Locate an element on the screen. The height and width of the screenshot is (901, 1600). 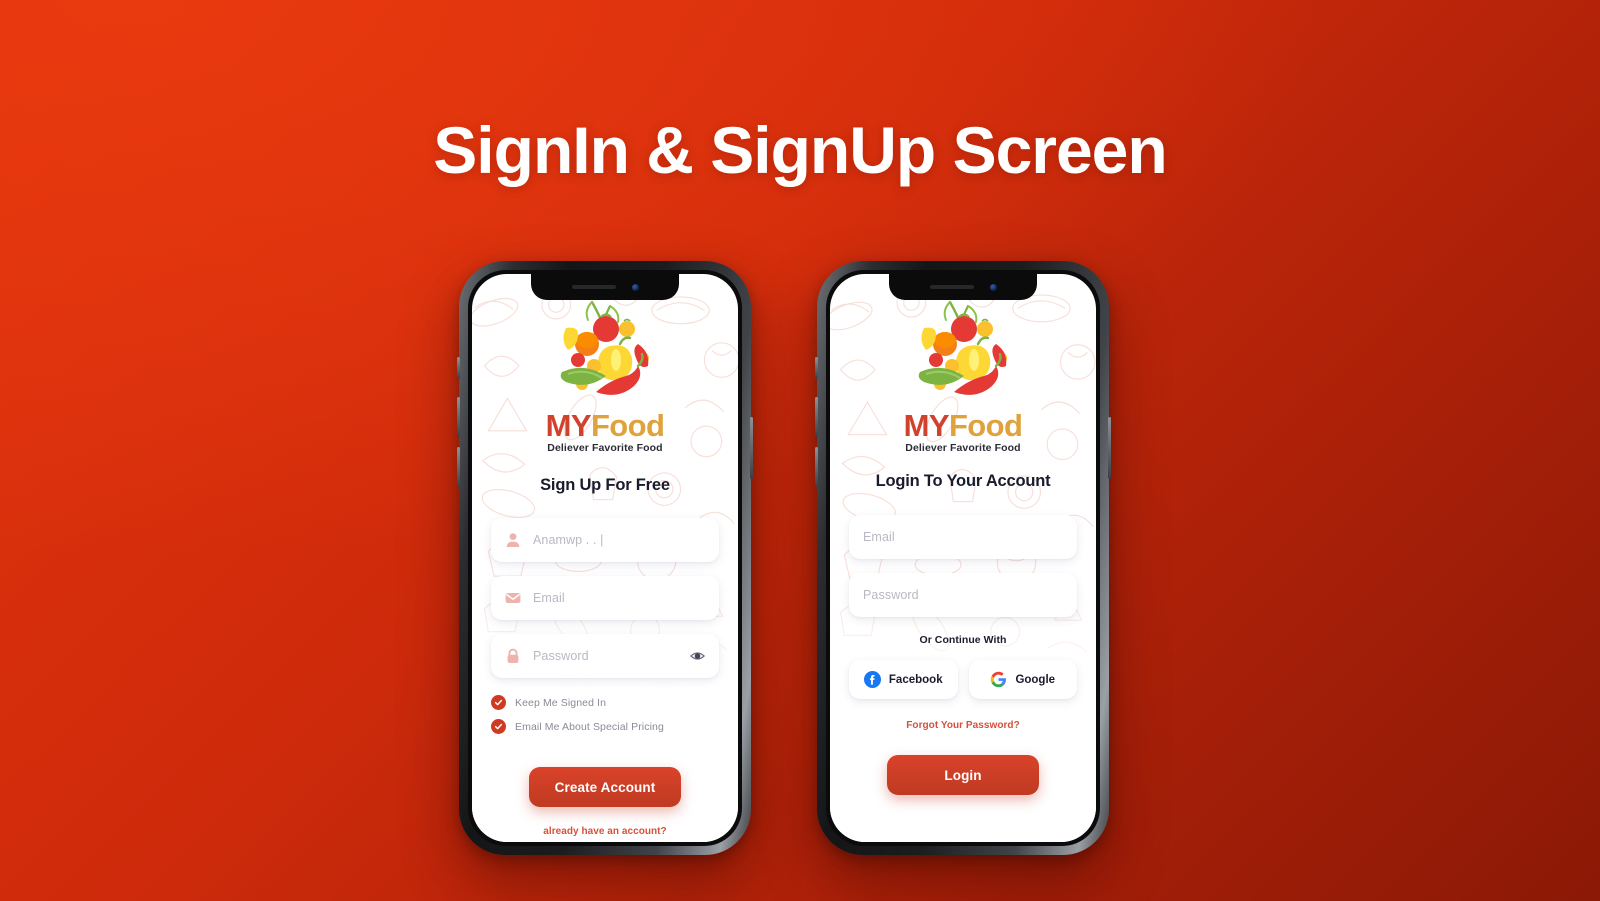
google-icon is located at coordinates (999, 679).